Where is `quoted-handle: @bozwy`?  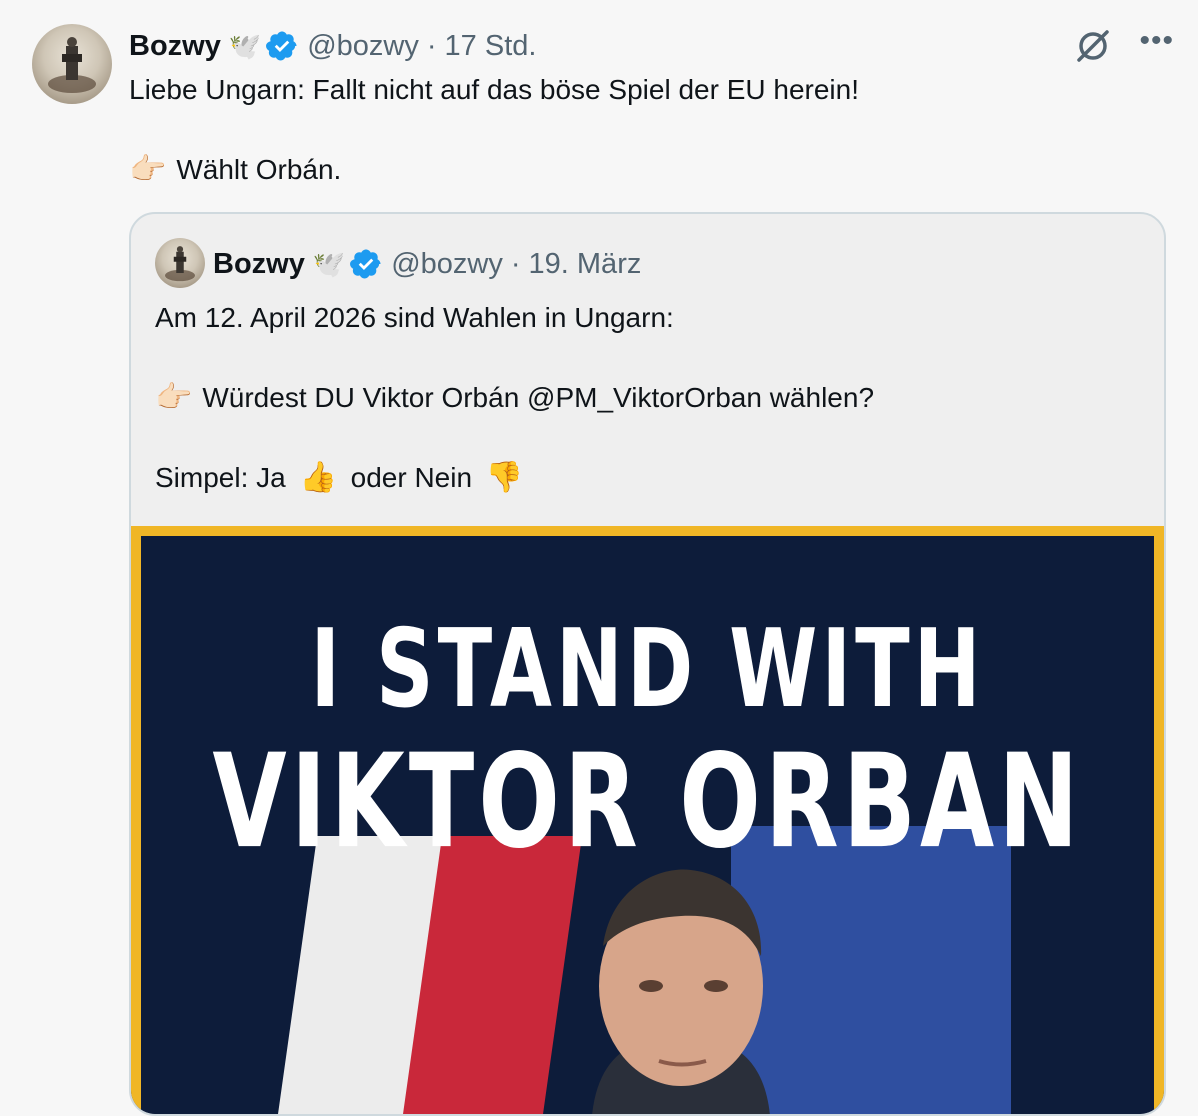 quoted-handle: @bozwy is located at coordinates (447, 264).